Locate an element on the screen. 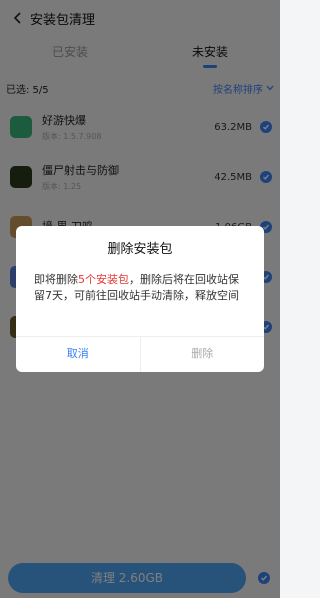  cancel-button: 取消 is located at coordinates (78, 354).